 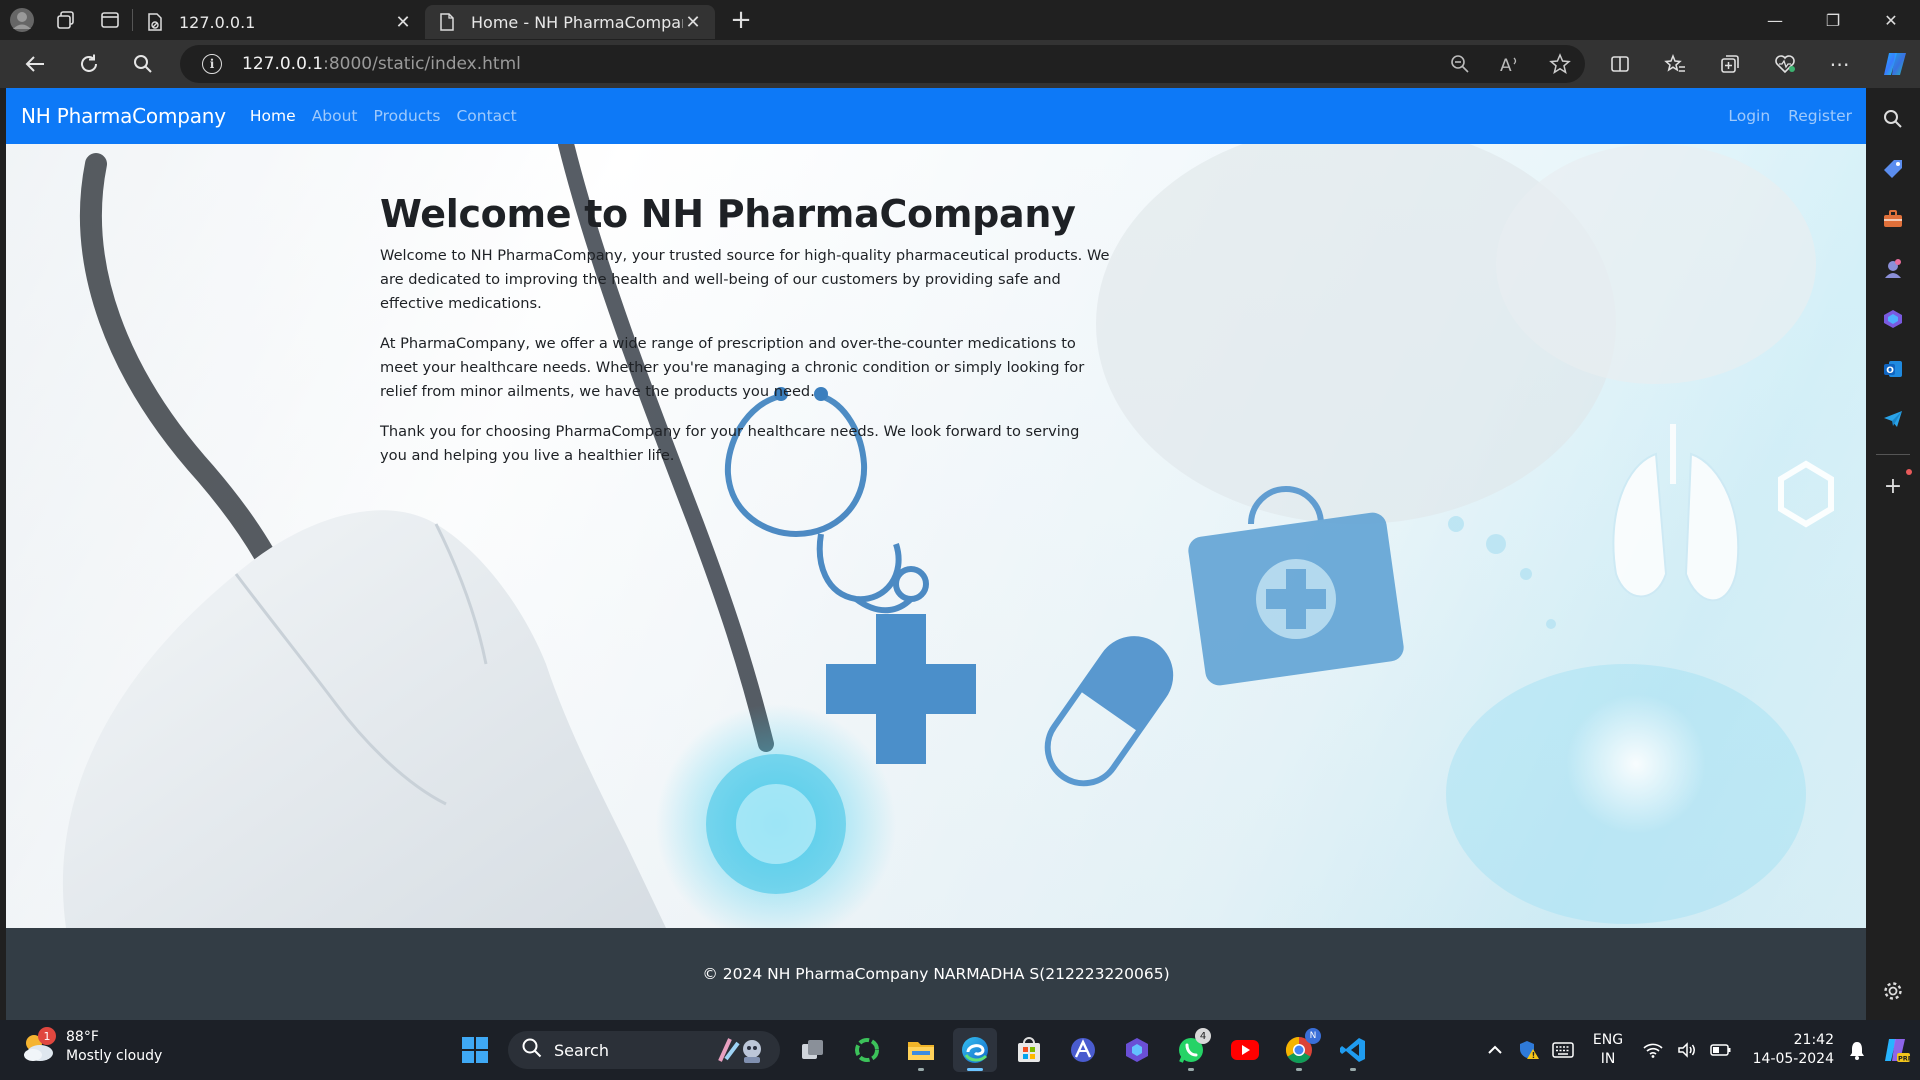 I want to click on copilot-sidebar-icon, so click(x=1893, y=319).